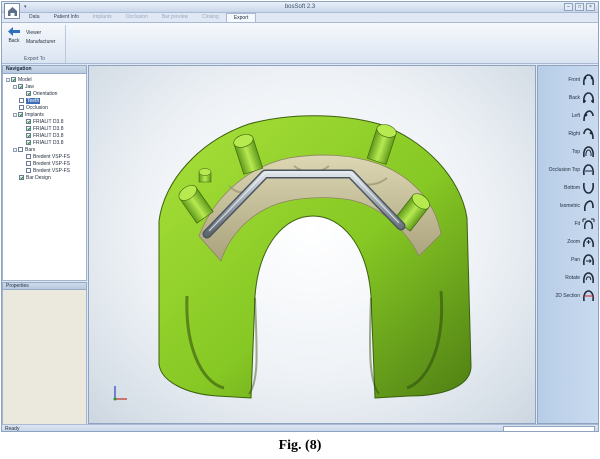 Image resolution: width=600 pixels, height=459 pixels. I want to click on arch-right-icon, so click(588, 133).